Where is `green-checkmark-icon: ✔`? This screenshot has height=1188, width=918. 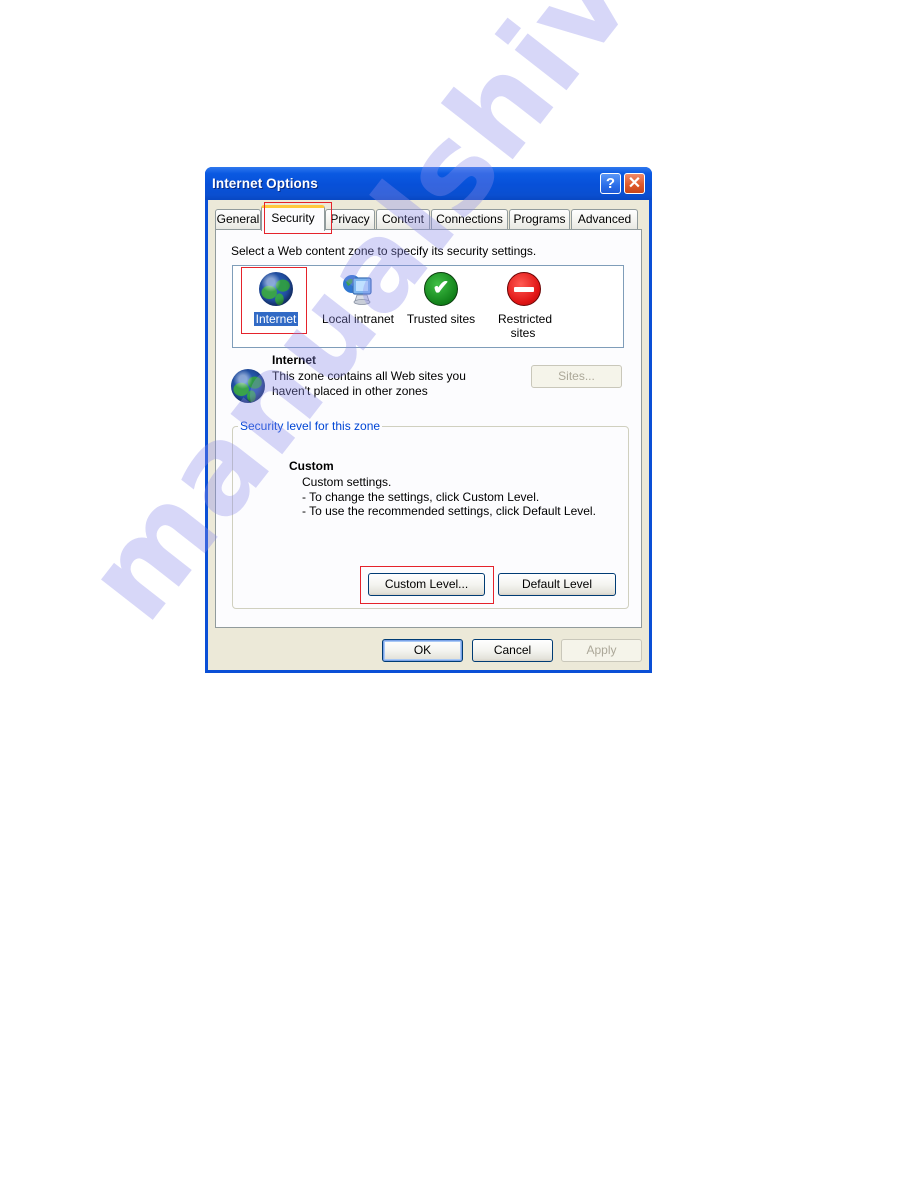
green-checkmark-icon: ✔ is located at coordinates (441, 289).